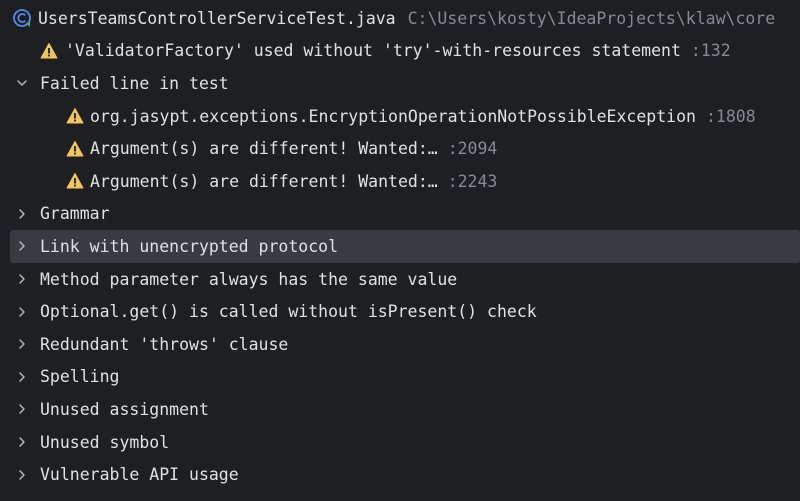 The height and width of the screenshot is (501, 800). I want to click on category-redundant-throws: Redundant 'throws' clause, so click(400, 344).